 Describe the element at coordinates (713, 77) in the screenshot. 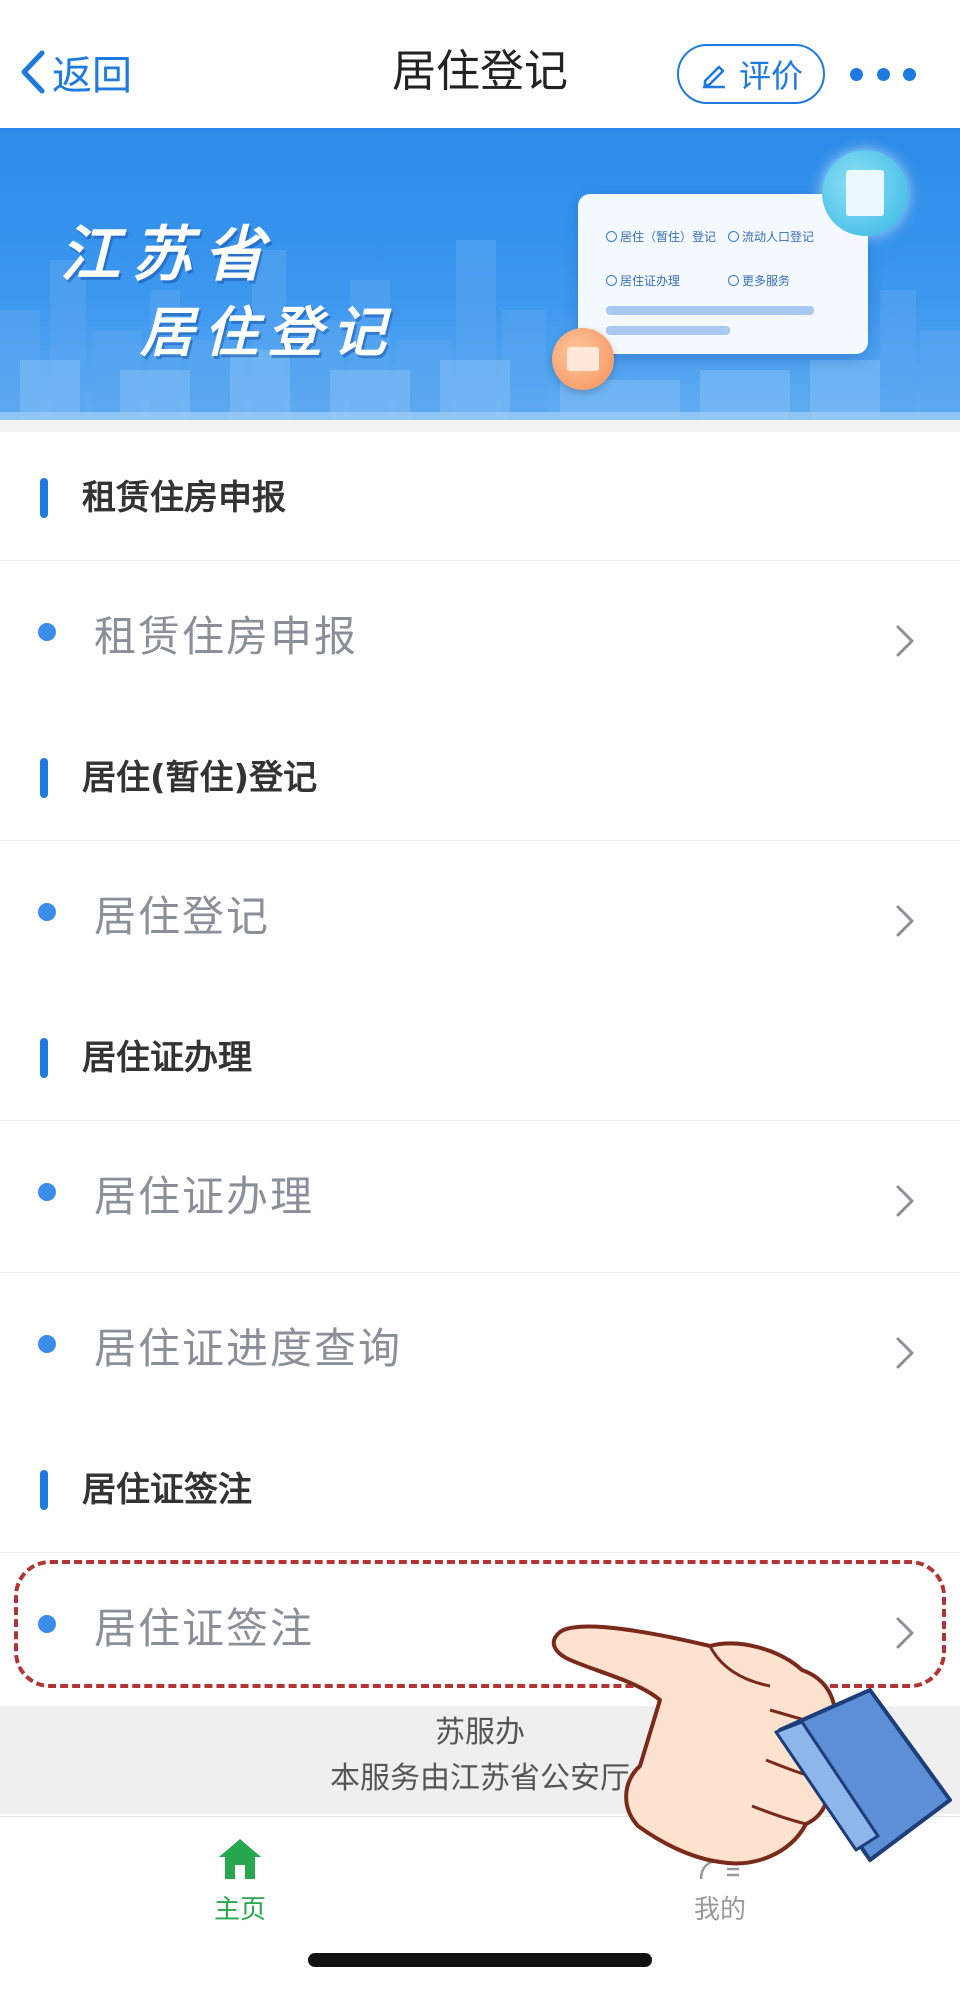

I see `edit-icon` at that location.